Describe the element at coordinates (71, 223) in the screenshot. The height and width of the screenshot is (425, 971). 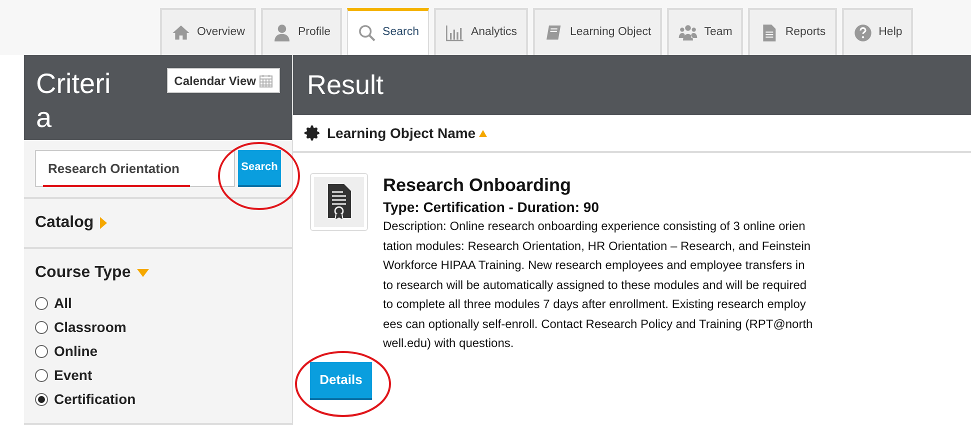
I see `section-header: Catalog` at that location.